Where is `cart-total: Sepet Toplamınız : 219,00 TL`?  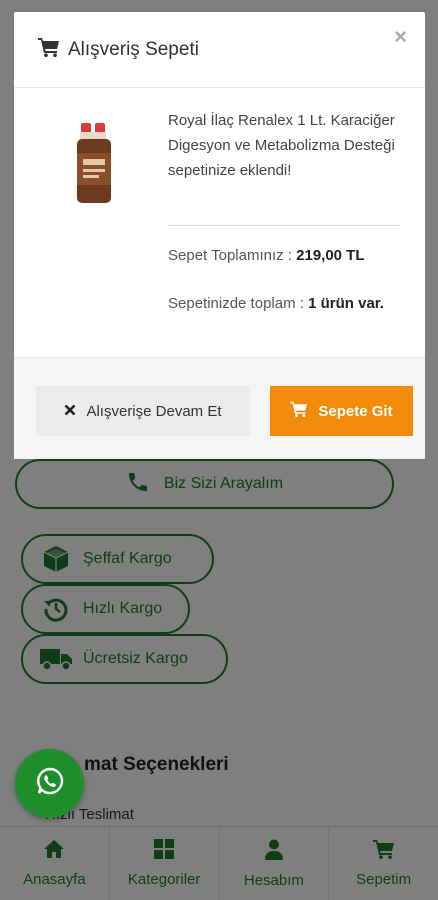
cart-total: Sepet Toplamınız : 219,00 TL is located at coordinates (266, 255).